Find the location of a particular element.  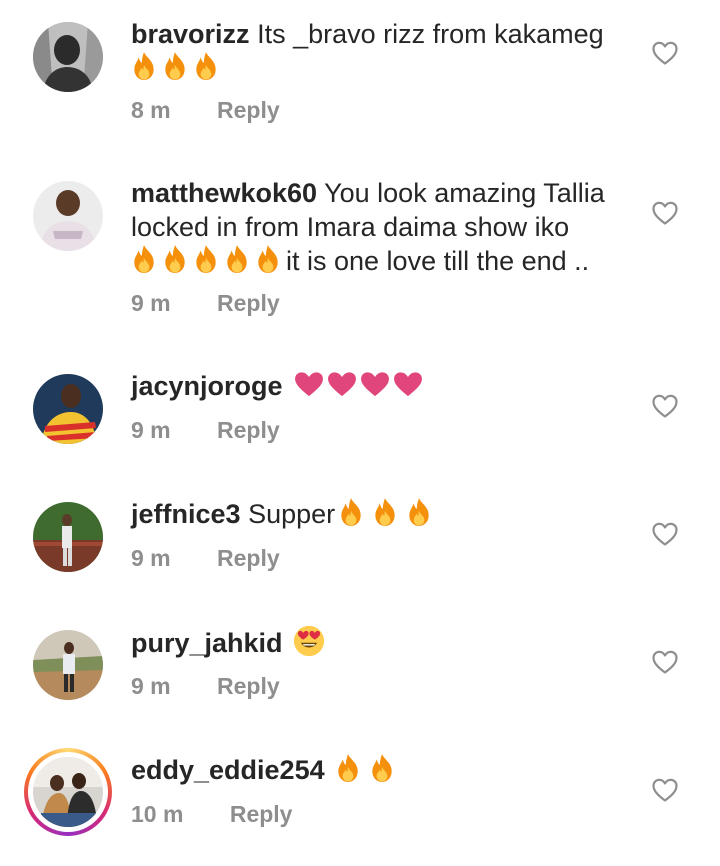

username: bravorizz is located at coordinates (190, 34).